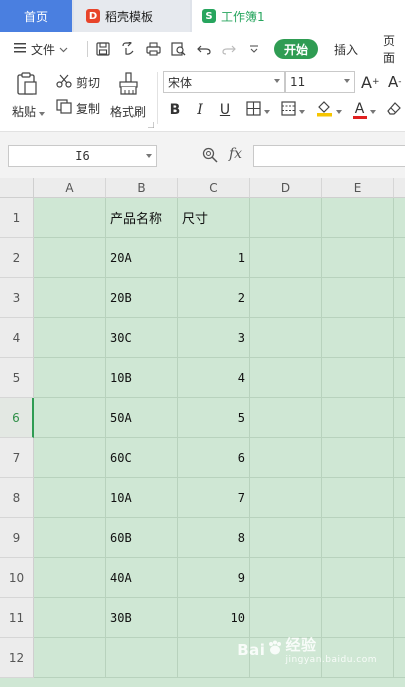 This screenshot has width=405, height=687. I want to click on cell-e4, so click(358, 338).